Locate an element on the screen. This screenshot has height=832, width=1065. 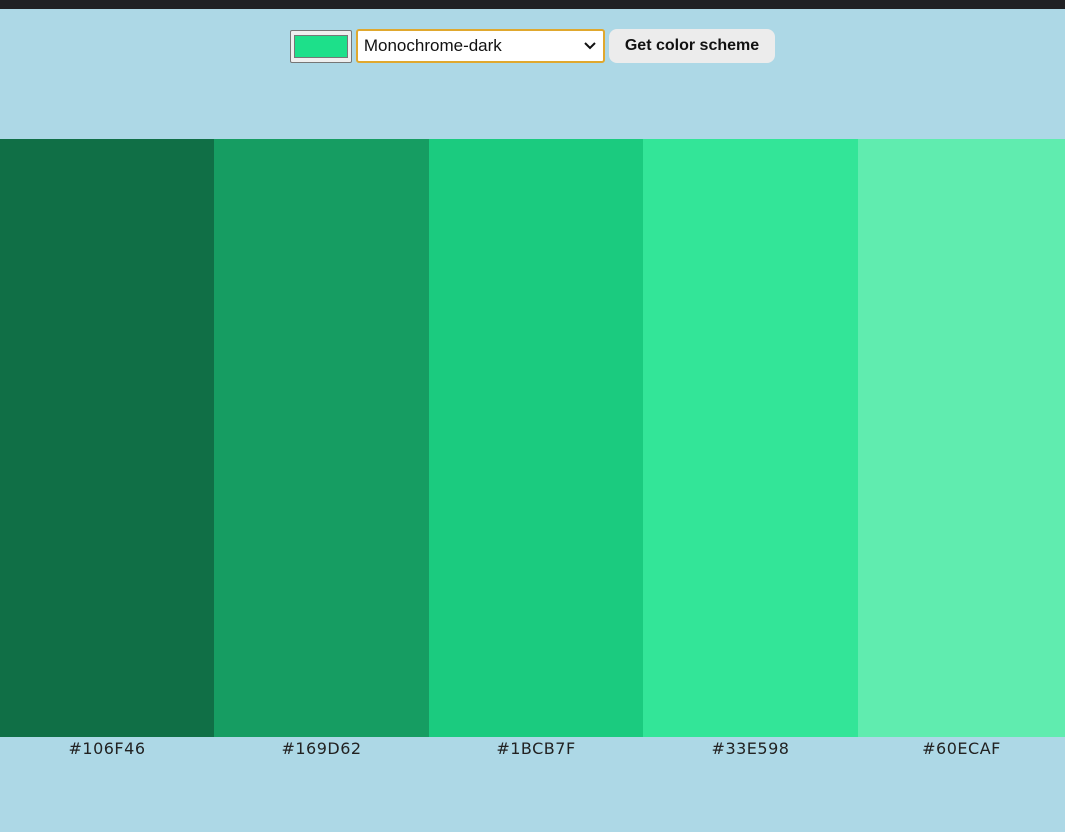
browser-top-bar is located at coordinates (532, 4).